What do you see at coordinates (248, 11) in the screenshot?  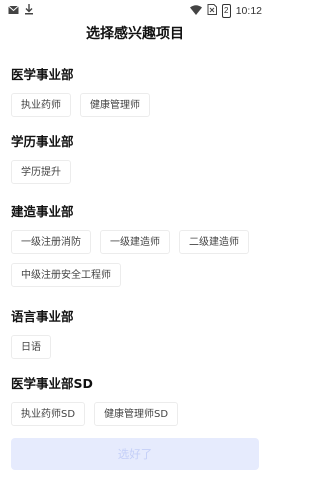 I see `status-time: 10:12` at bounding box center [248, 11].